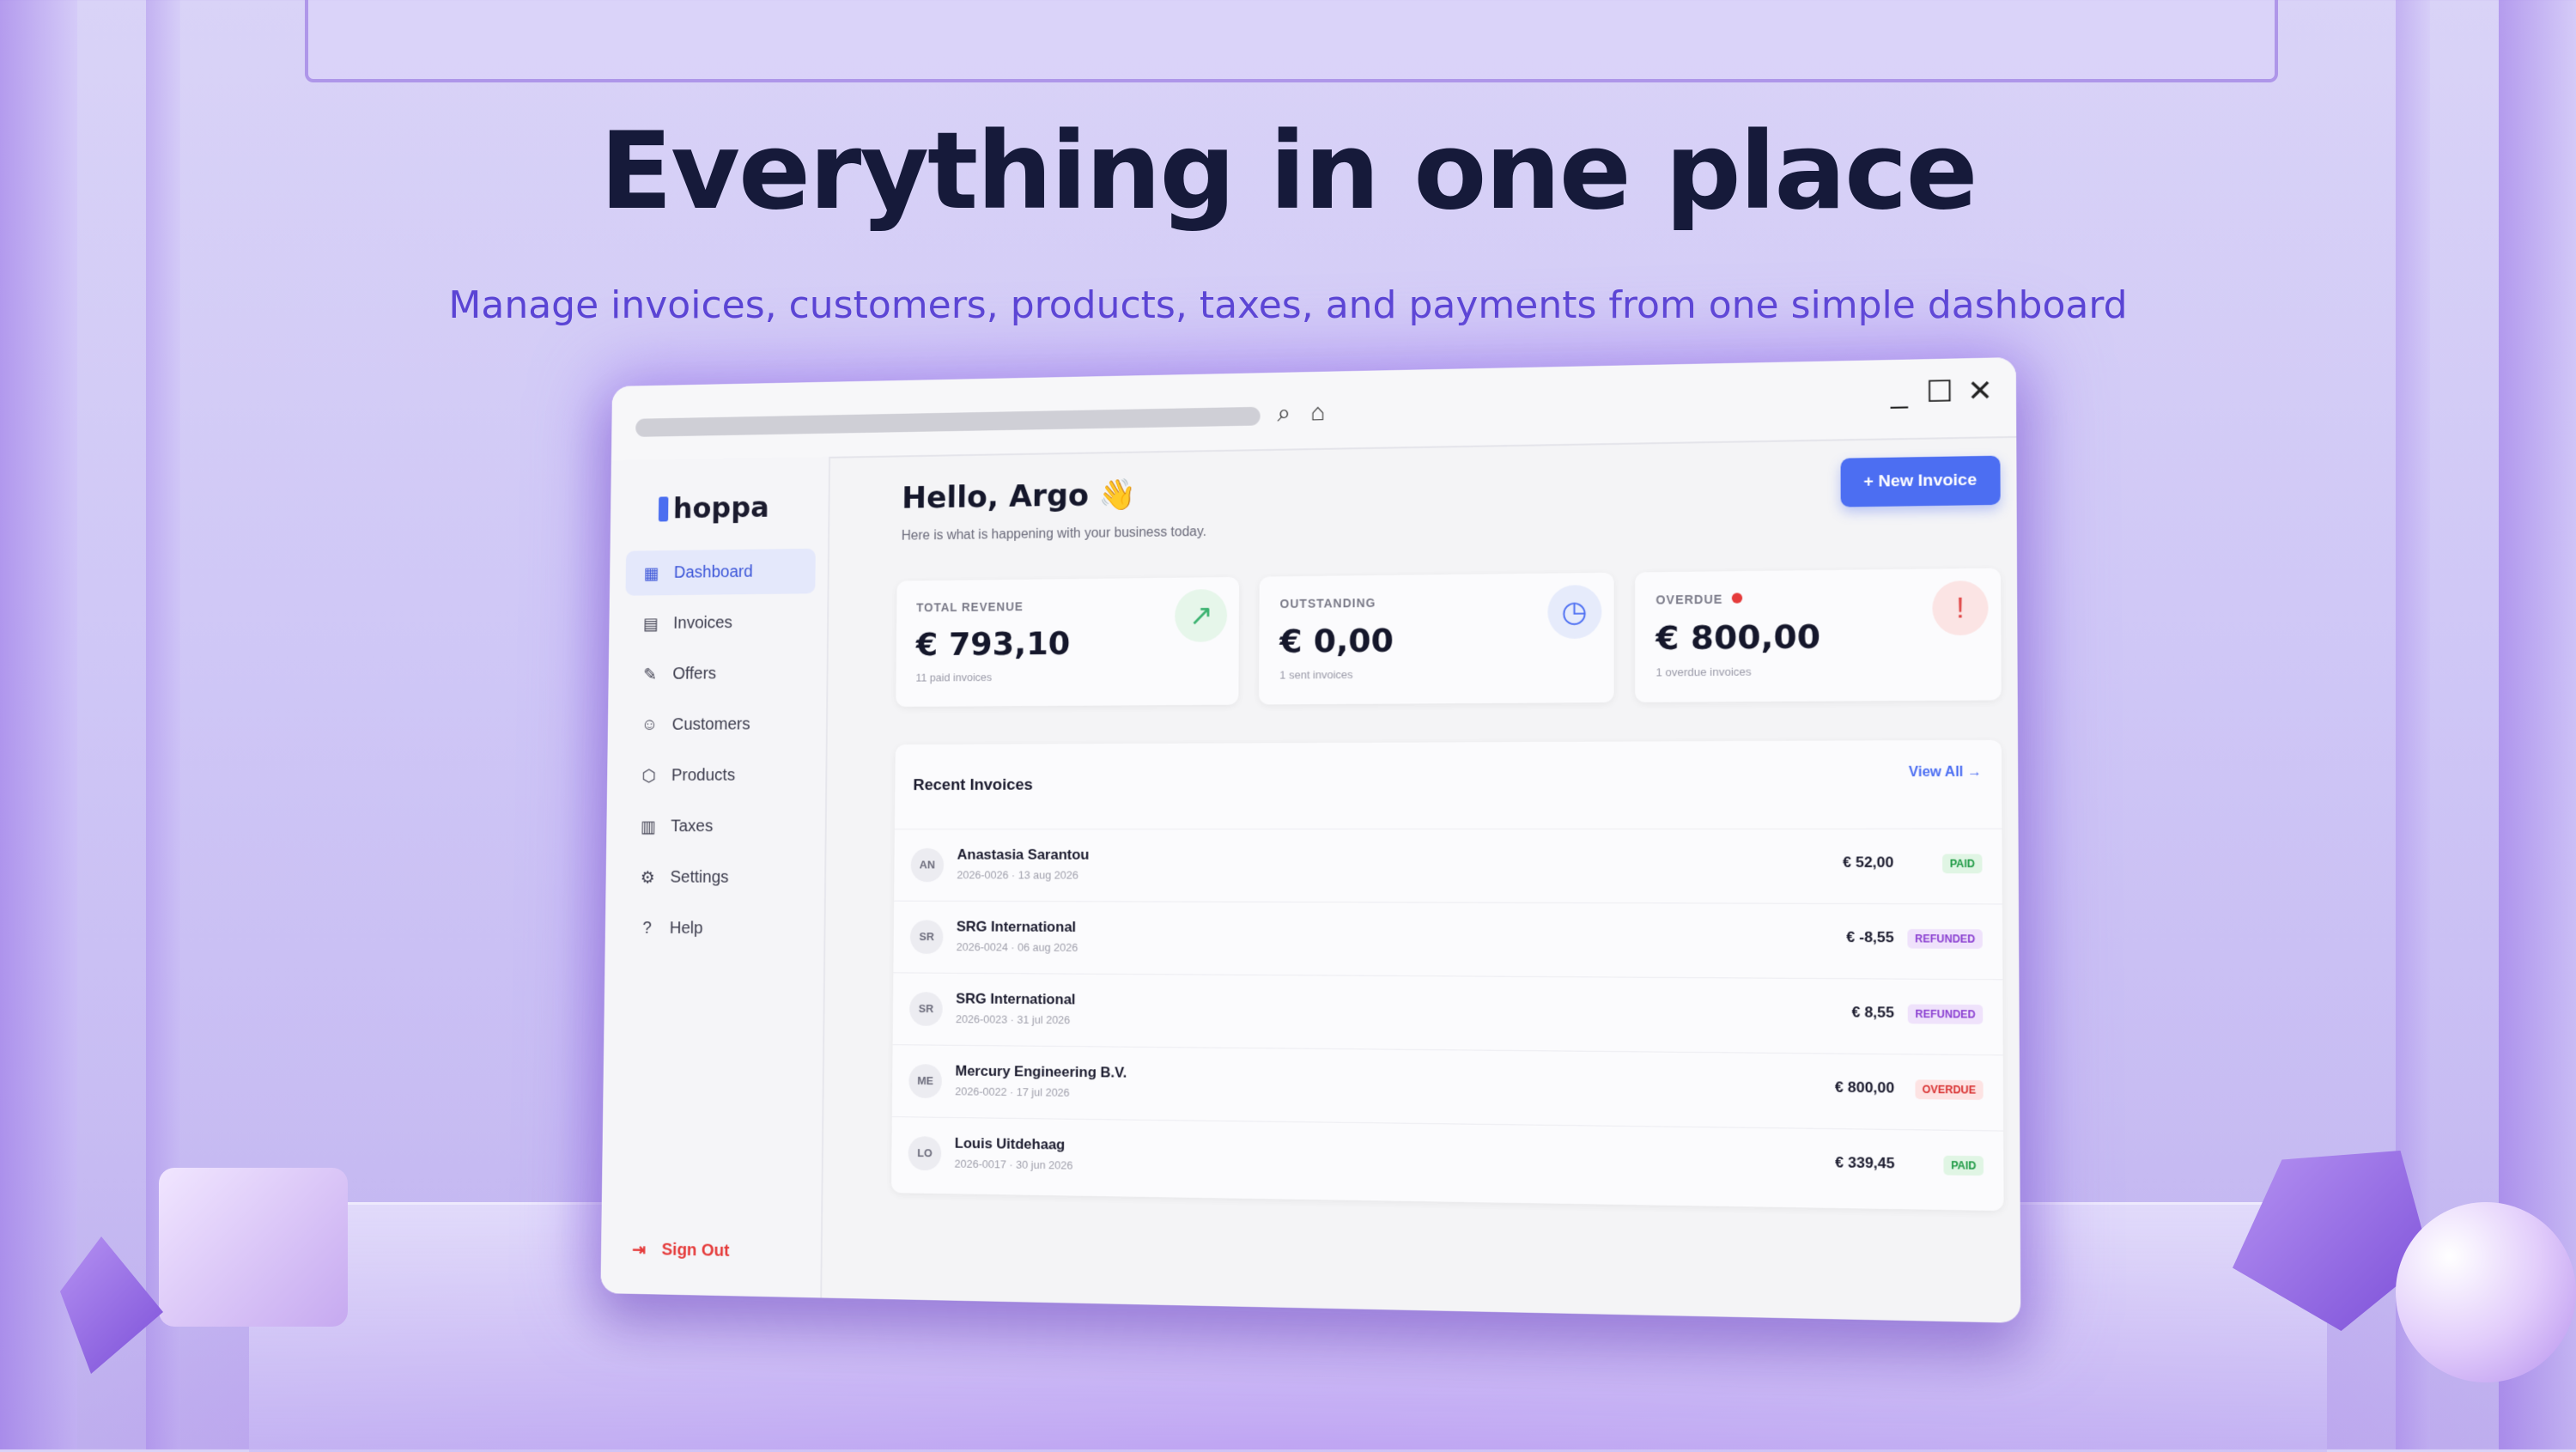  I want to click on invoice-amount: € 339,45, so click(1865, 1163).